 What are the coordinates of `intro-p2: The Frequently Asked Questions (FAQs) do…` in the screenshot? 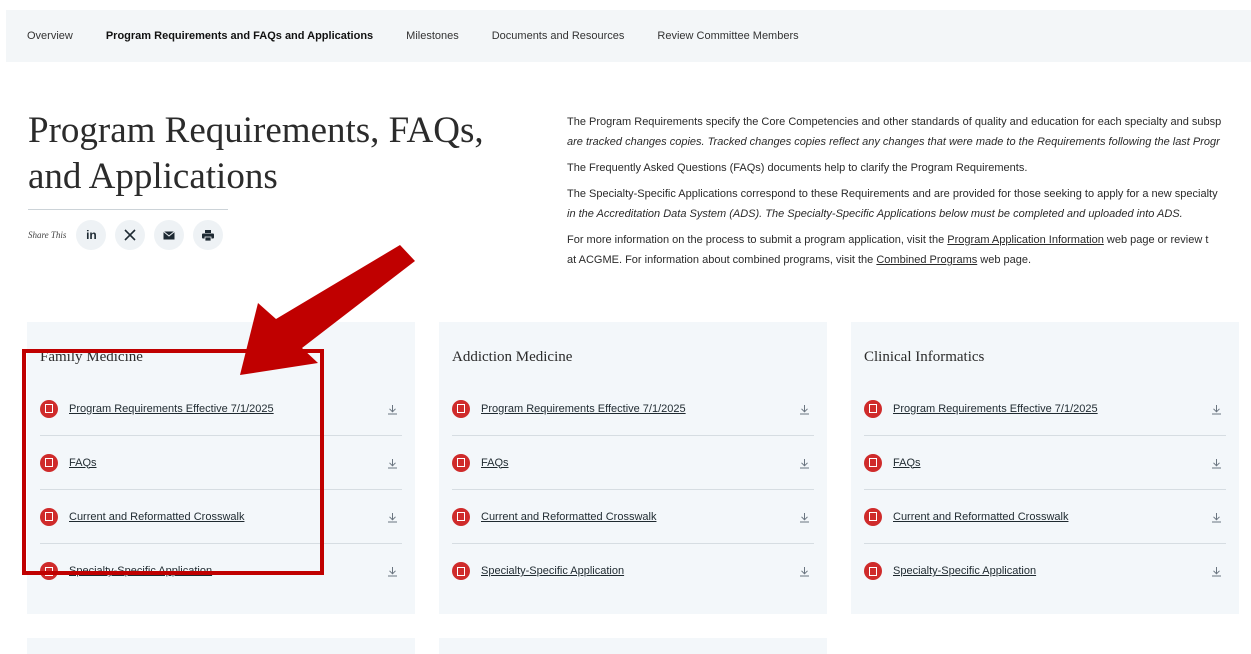 It's located at (797, 168).